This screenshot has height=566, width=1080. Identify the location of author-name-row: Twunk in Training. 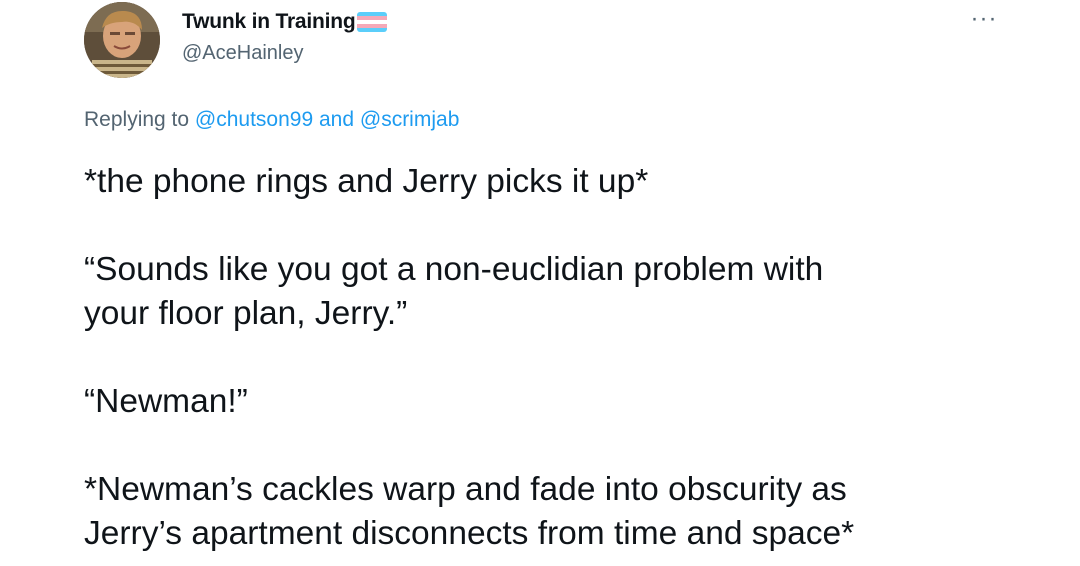
(284, 22).